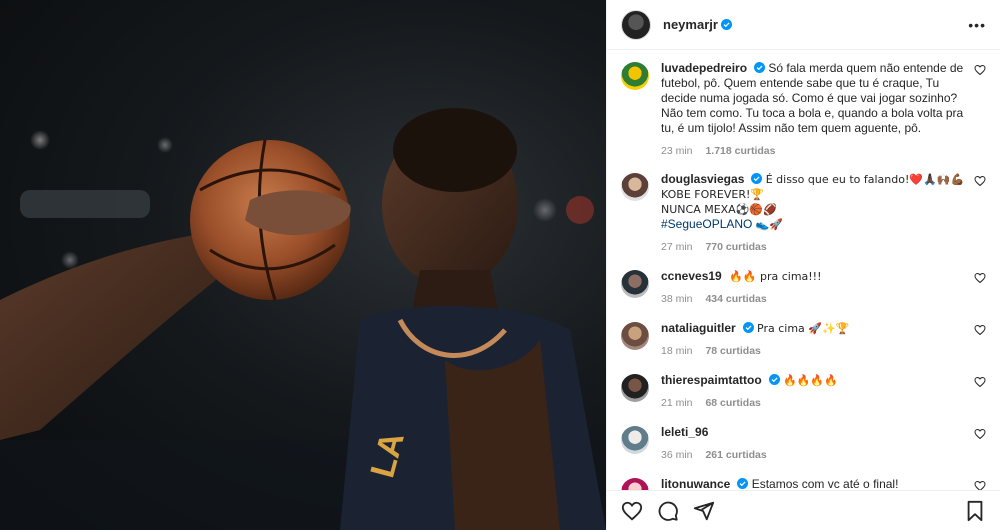  Describe the element at coordinates (668, 511) in the screenshot. I see `comment-icon` at that location.